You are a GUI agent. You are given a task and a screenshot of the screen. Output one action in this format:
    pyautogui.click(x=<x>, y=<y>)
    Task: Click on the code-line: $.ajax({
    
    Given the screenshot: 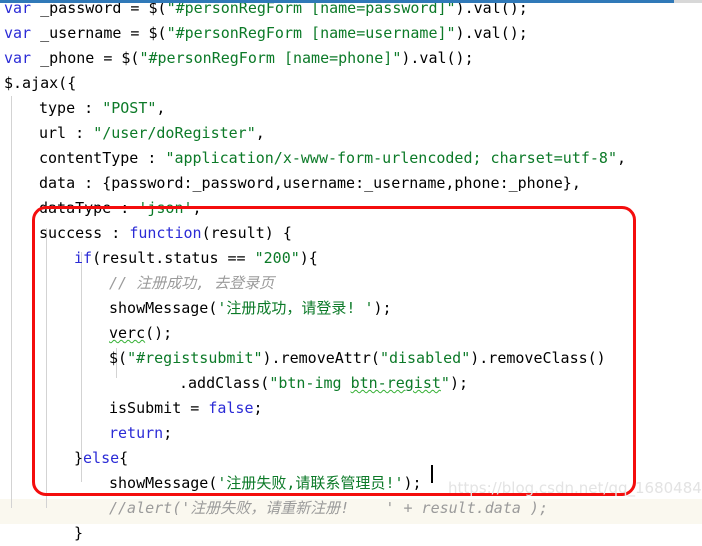 What is the action you would take?
    pyautogui.click(x=40, y=83)
    